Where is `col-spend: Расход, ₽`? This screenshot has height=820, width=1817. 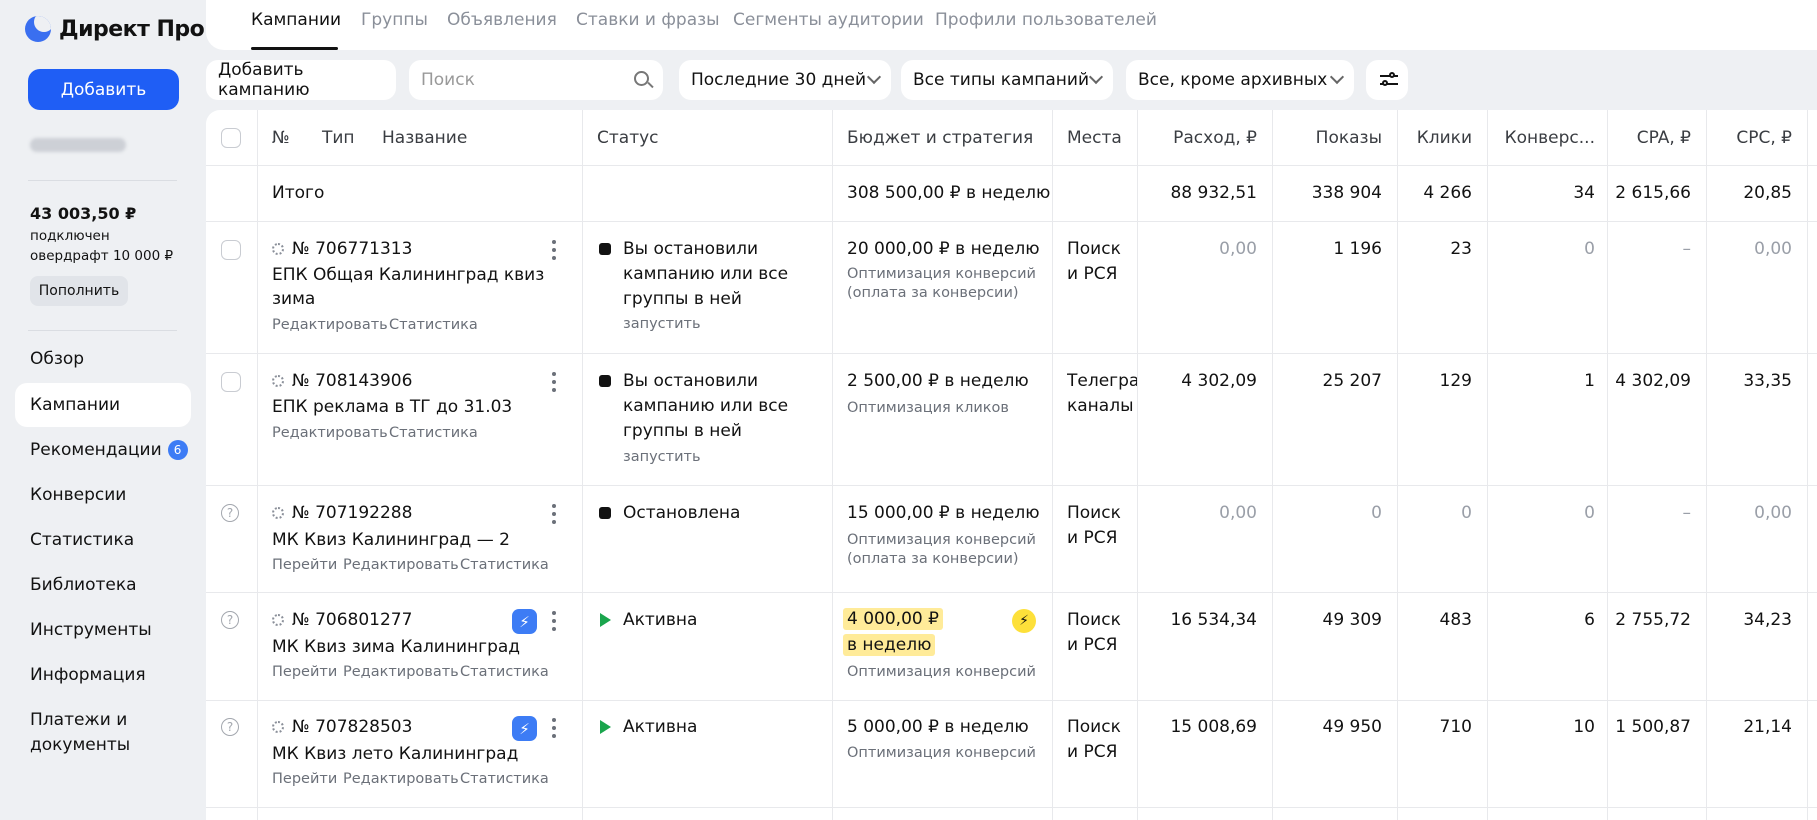 col-spend: Расход, ₽ is located at coordinates (1197, 138).